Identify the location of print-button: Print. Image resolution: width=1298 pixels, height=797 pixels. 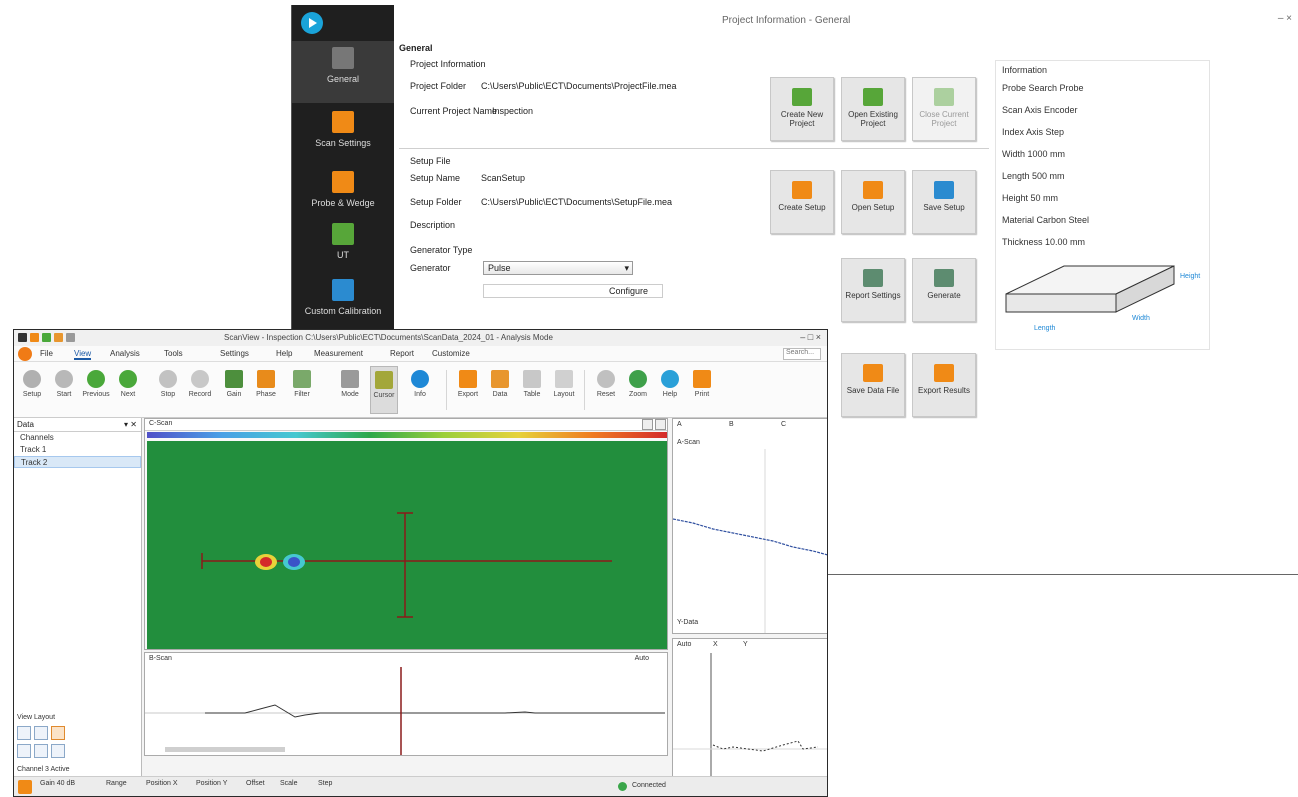
(702, 390).